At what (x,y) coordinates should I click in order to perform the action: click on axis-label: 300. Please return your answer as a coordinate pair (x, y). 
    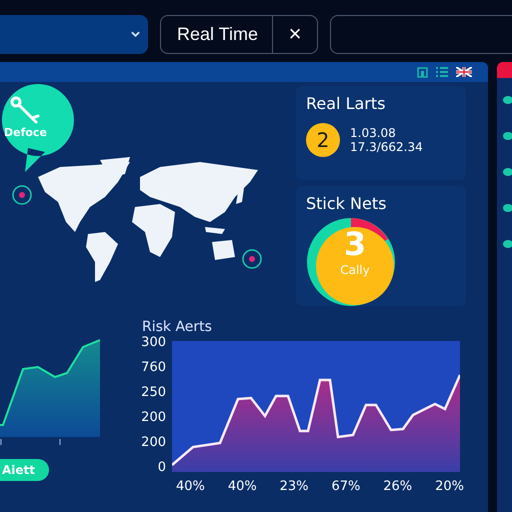
    Looking at the image, I should click on (153, 342).